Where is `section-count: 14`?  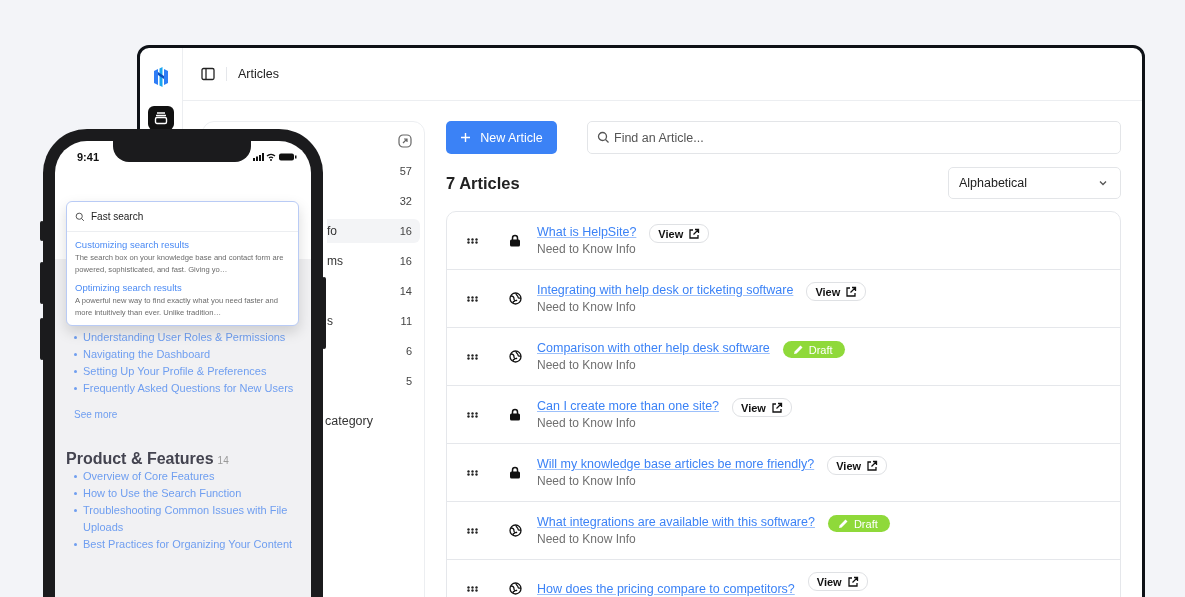 section-count: 14 is located at coordinates (223, 460).